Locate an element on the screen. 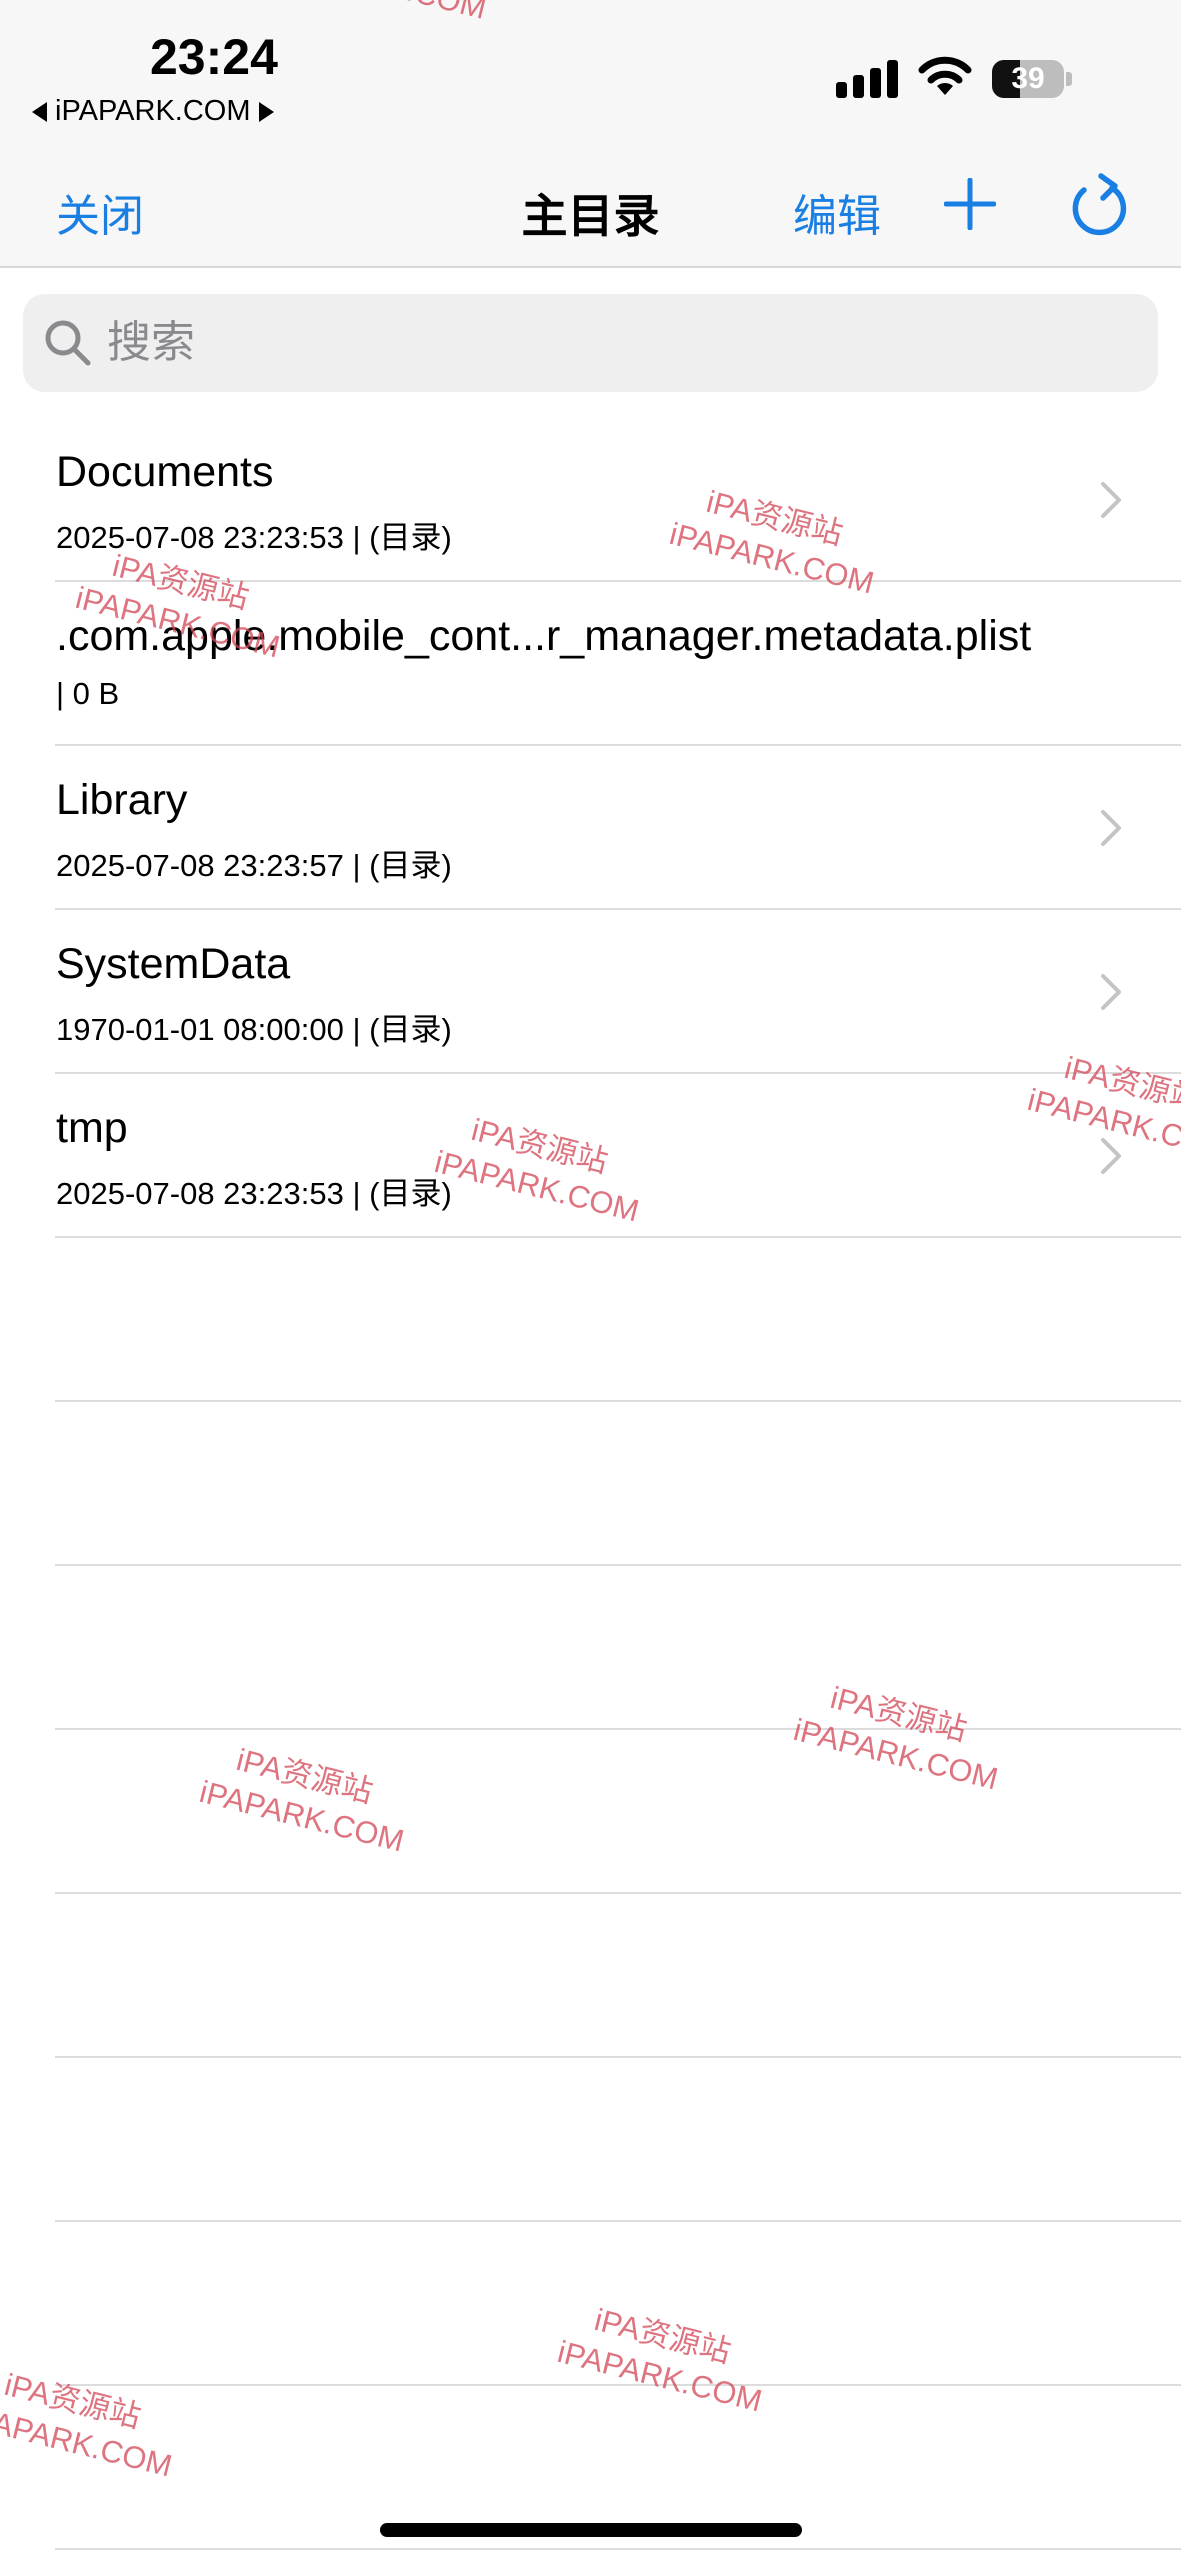  file-name: SystemData is located at coordinates (173, 964).